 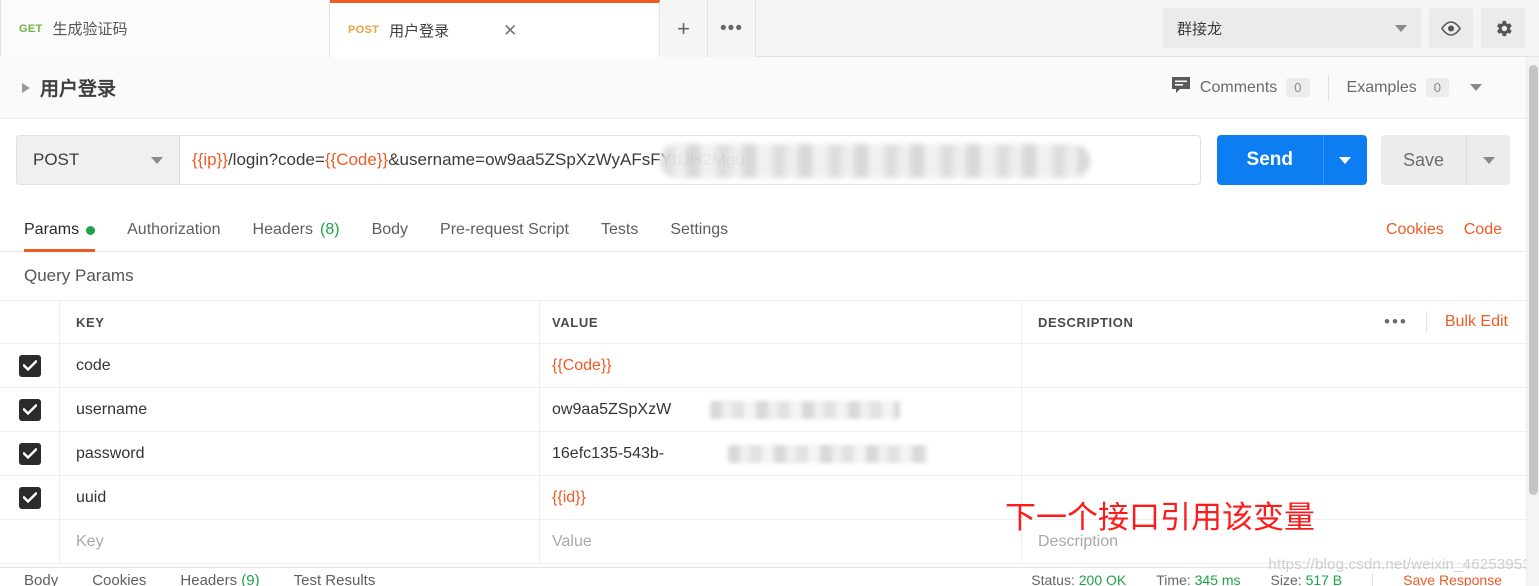 I want to click on response-tab-body: Body, so click(x=41, y=579).